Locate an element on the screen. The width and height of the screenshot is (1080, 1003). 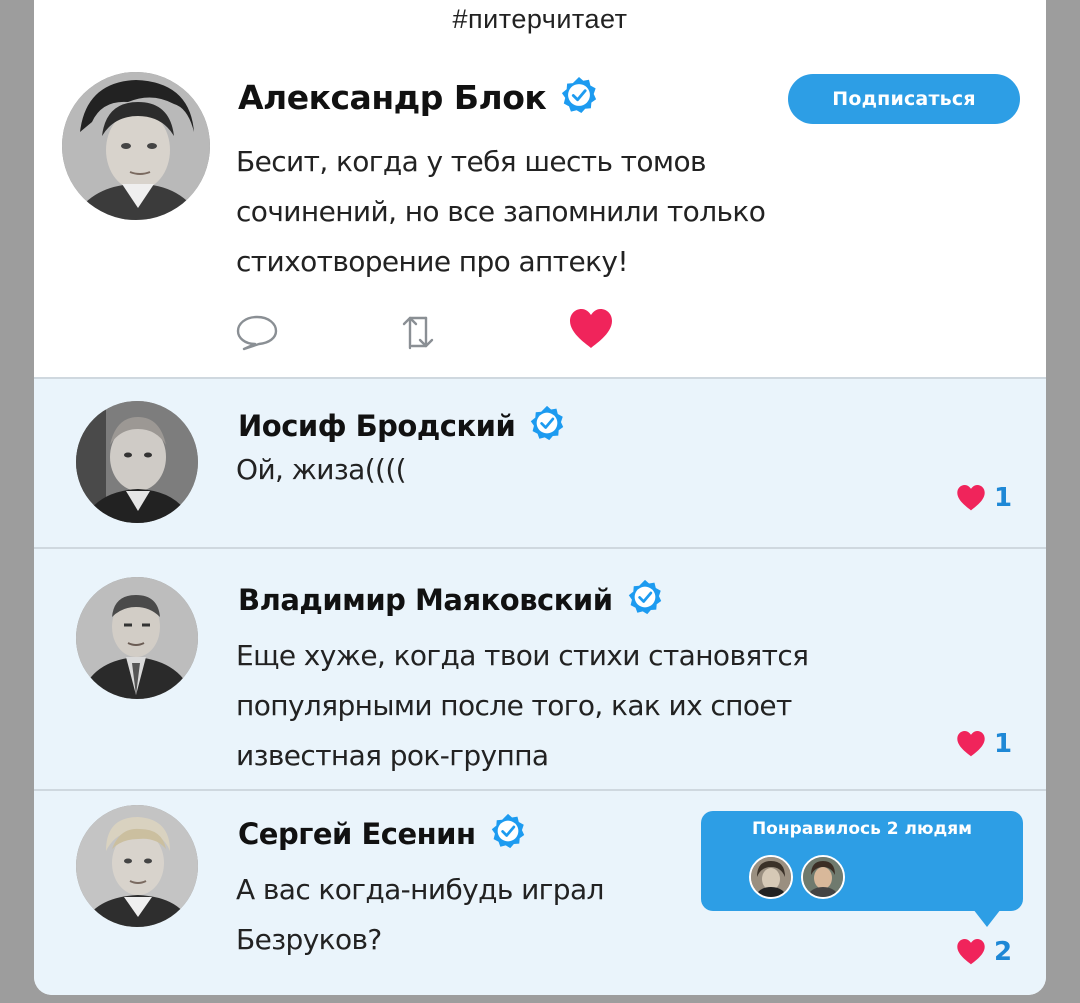
like-counter: 2 is located at coordinates (984, 952).